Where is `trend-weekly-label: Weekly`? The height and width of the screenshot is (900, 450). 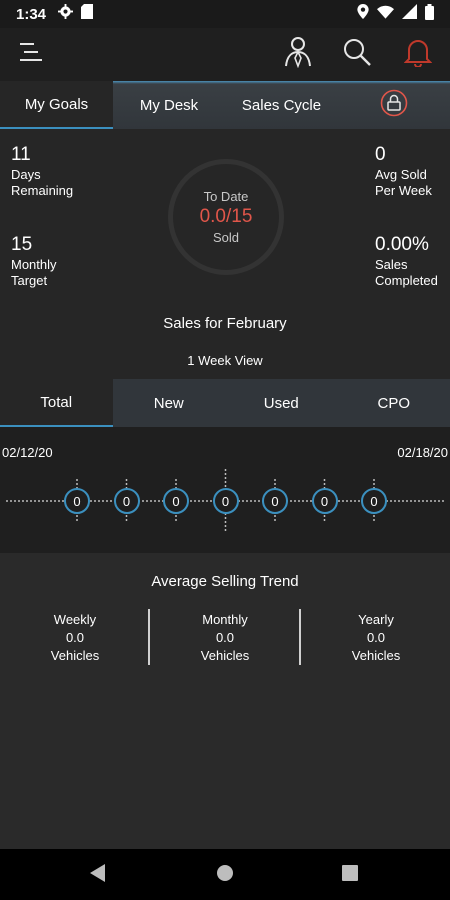 trend-weekly-label: Weekly is located at coordinates (75, 619).